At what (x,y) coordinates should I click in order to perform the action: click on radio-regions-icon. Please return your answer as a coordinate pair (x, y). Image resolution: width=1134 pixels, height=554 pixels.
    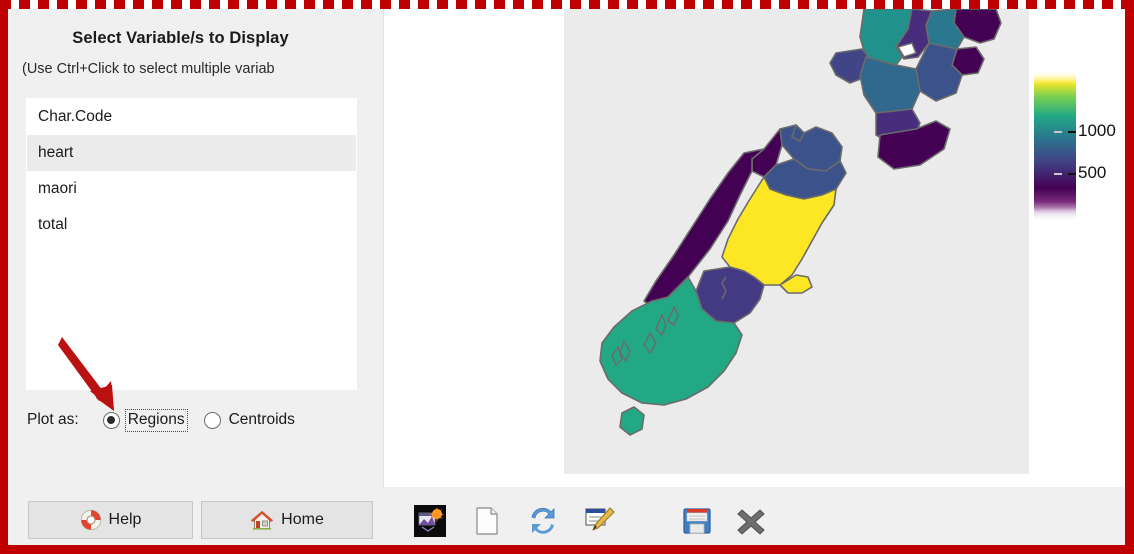
    Looking at the image, I should click on (111, 420).